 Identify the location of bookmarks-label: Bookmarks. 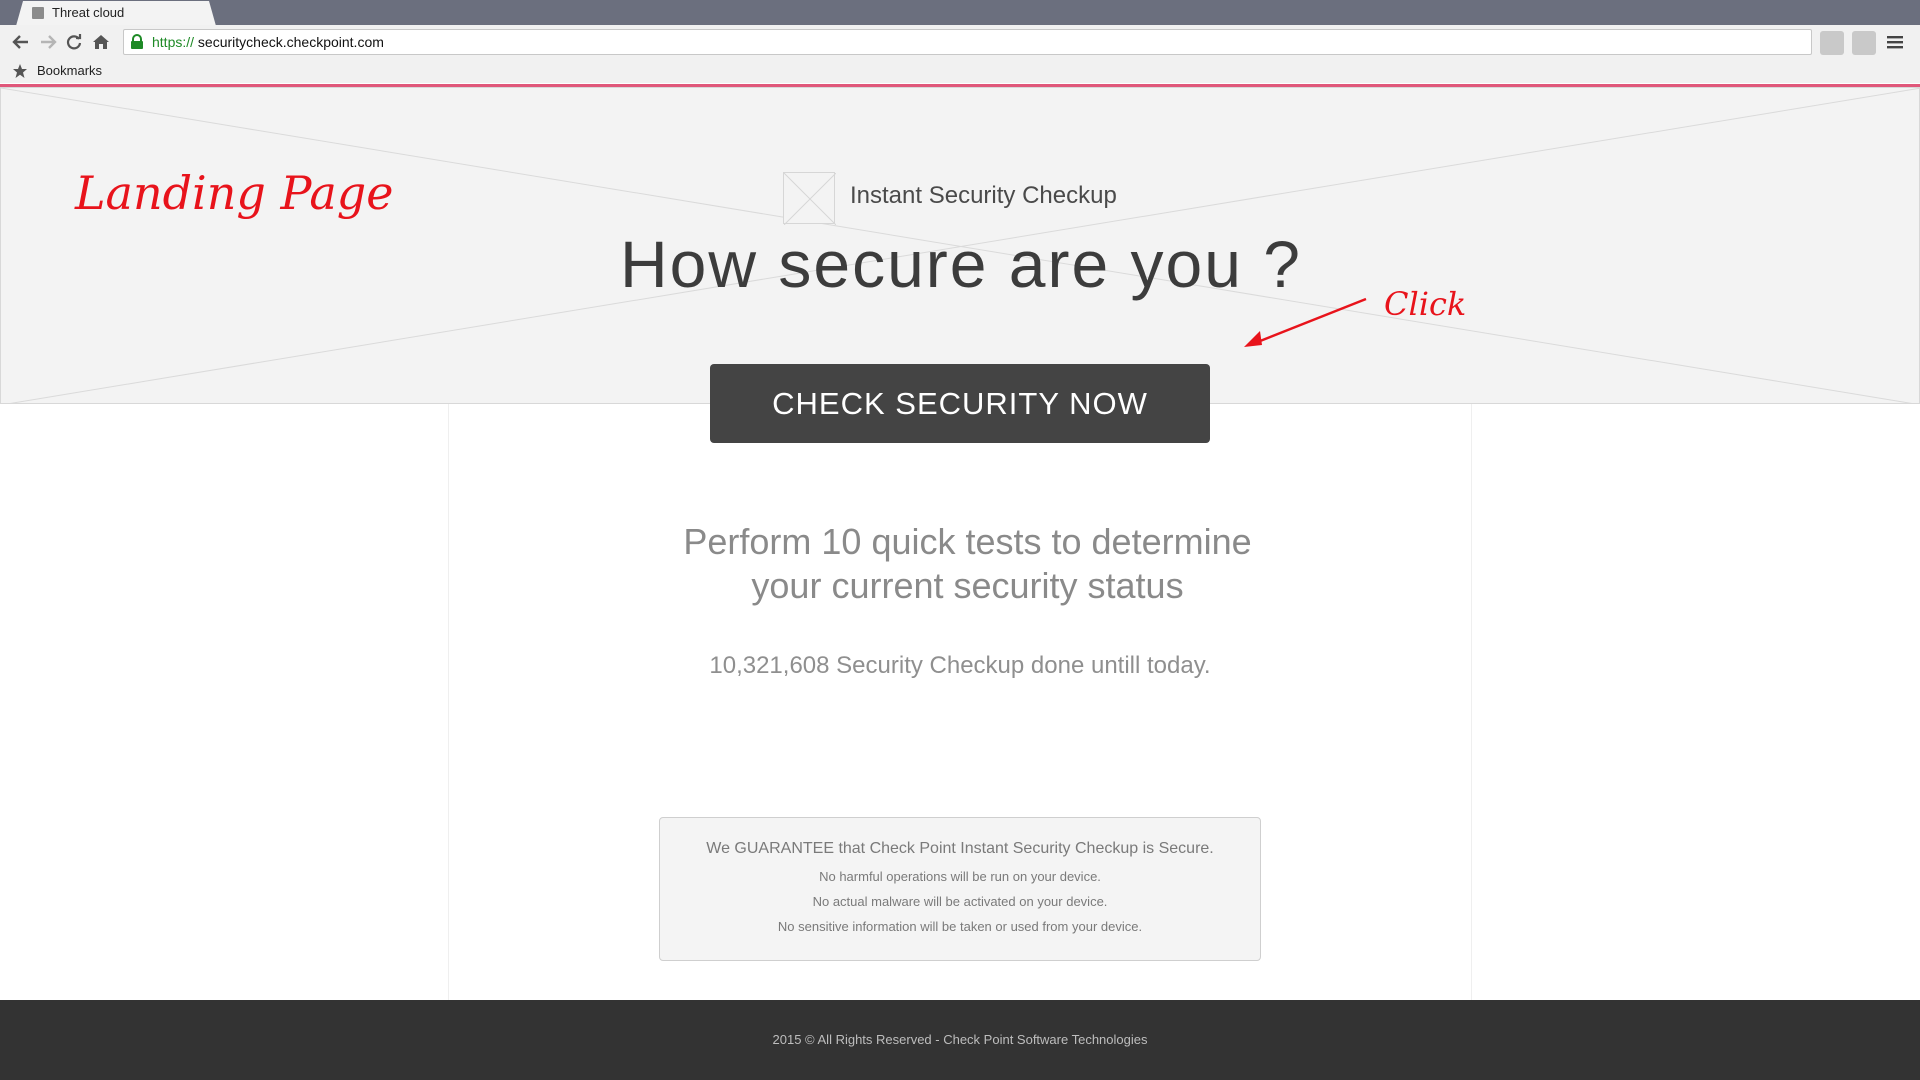
(69, 70).